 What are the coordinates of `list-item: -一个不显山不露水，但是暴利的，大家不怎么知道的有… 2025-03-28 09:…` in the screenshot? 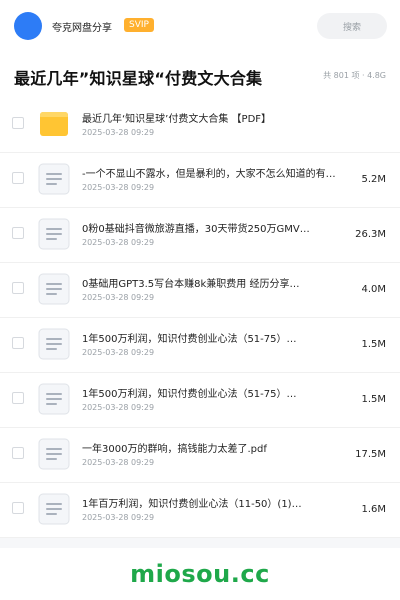 It's located at (200, 180).